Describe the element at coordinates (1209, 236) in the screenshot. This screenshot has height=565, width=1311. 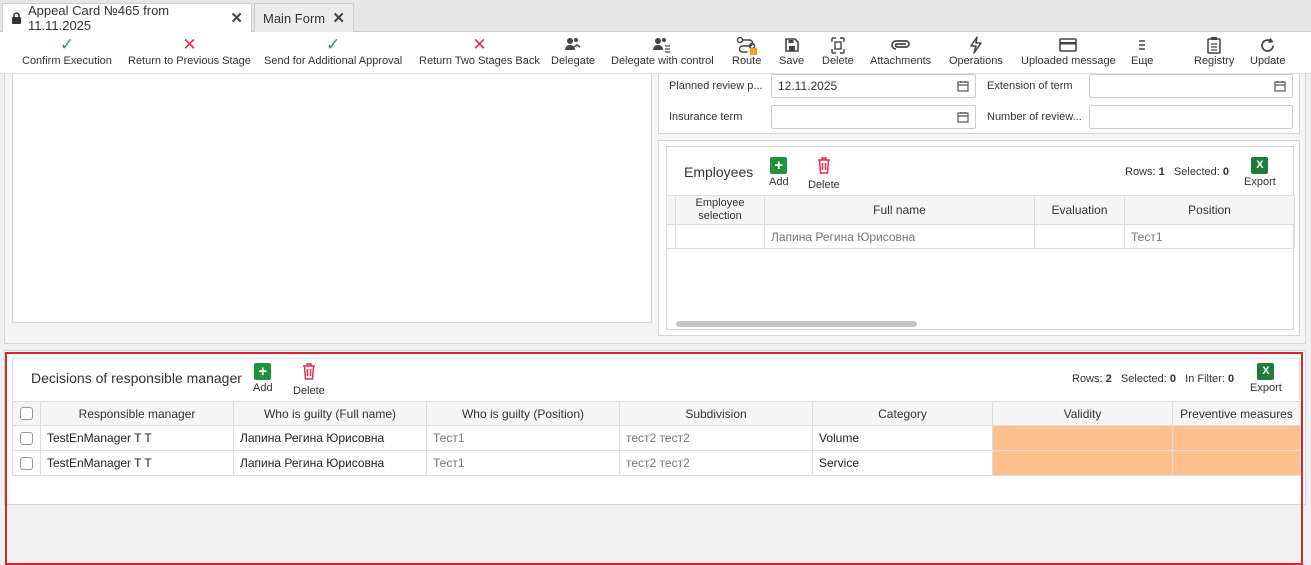
I see `position-cell: Тест1` at that location.